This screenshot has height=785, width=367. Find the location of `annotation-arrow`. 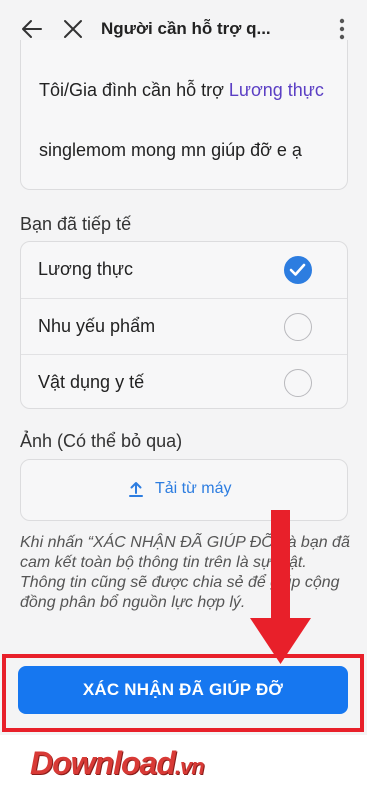

annotation-arrow is located at coordinates (280, 587).